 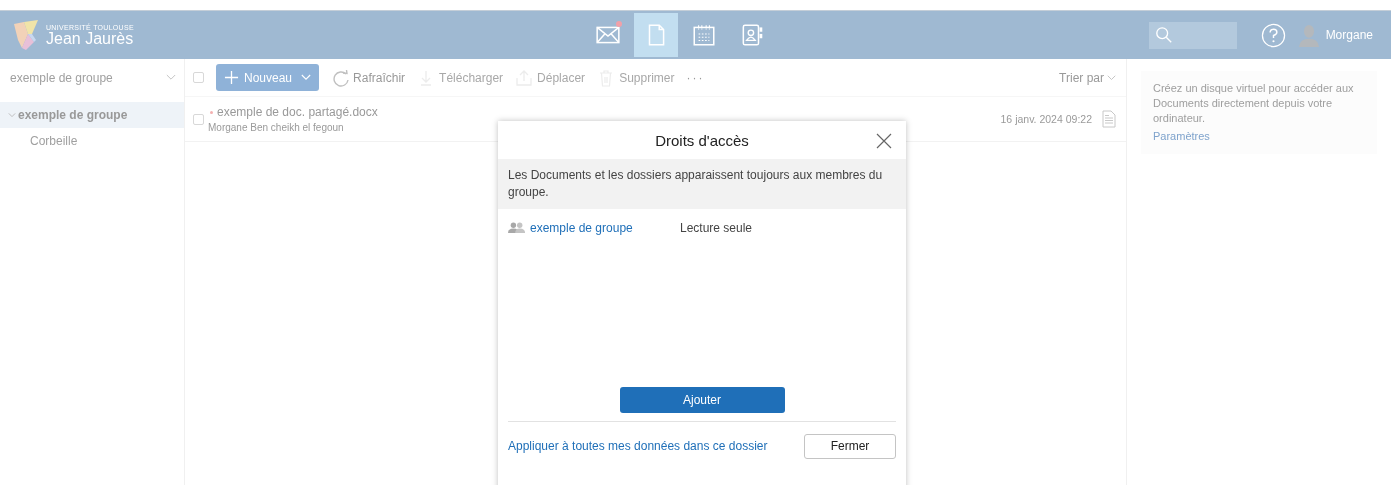 What do you see at coordinates (702, 184) in the screenshot?
I see `notice-text: Les Documents et les dossiers apparaissent toujours aux membres du groupe.` at bounding box center [702, 184].